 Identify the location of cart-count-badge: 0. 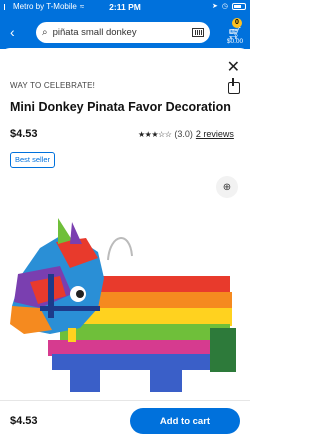
(237, 23).